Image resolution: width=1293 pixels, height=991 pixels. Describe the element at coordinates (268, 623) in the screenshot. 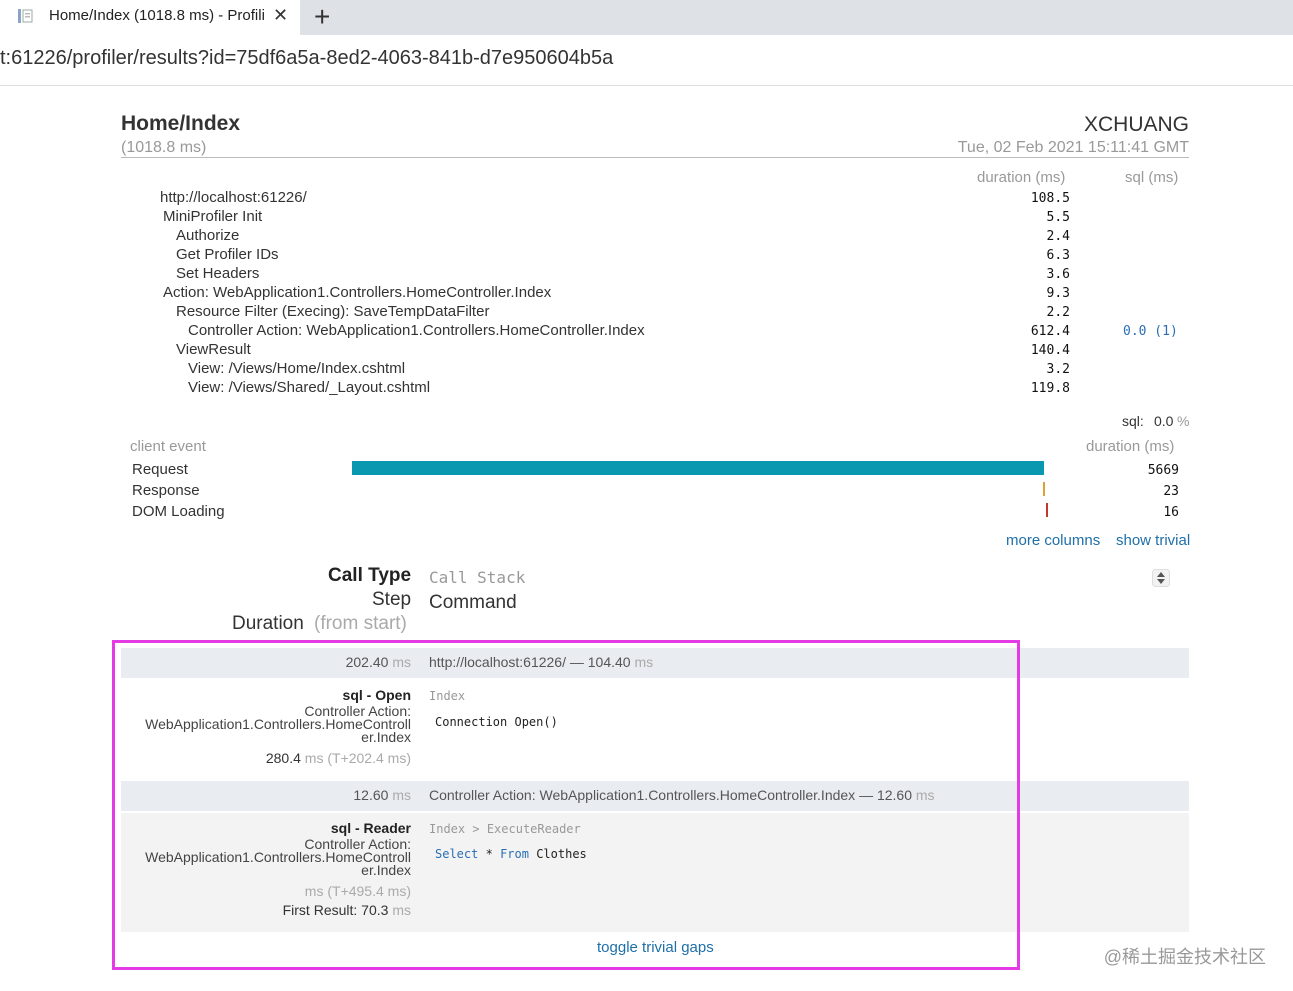

I see `duration-heading: Duration` at that location.